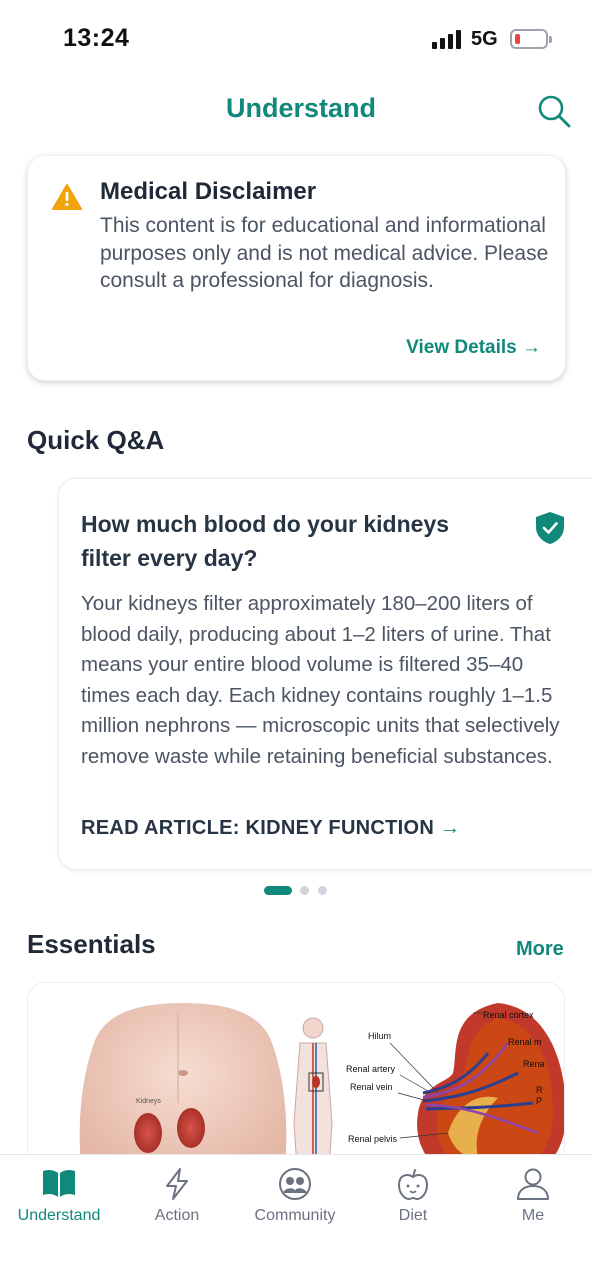 This screenshot has width=592, height=1280. What do you see at coordinates (533, 1215) in the screenshot?
I see `tab-label: Me` at bounding box center [533, 1215].